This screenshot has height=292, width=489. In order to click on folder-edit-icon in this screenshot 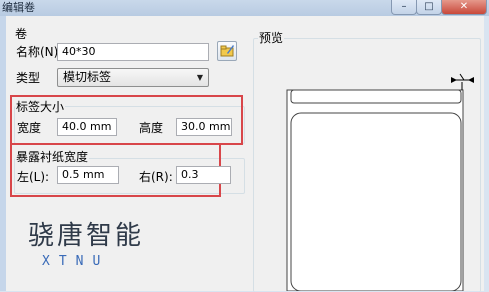, I will do `click(227, 51)`.